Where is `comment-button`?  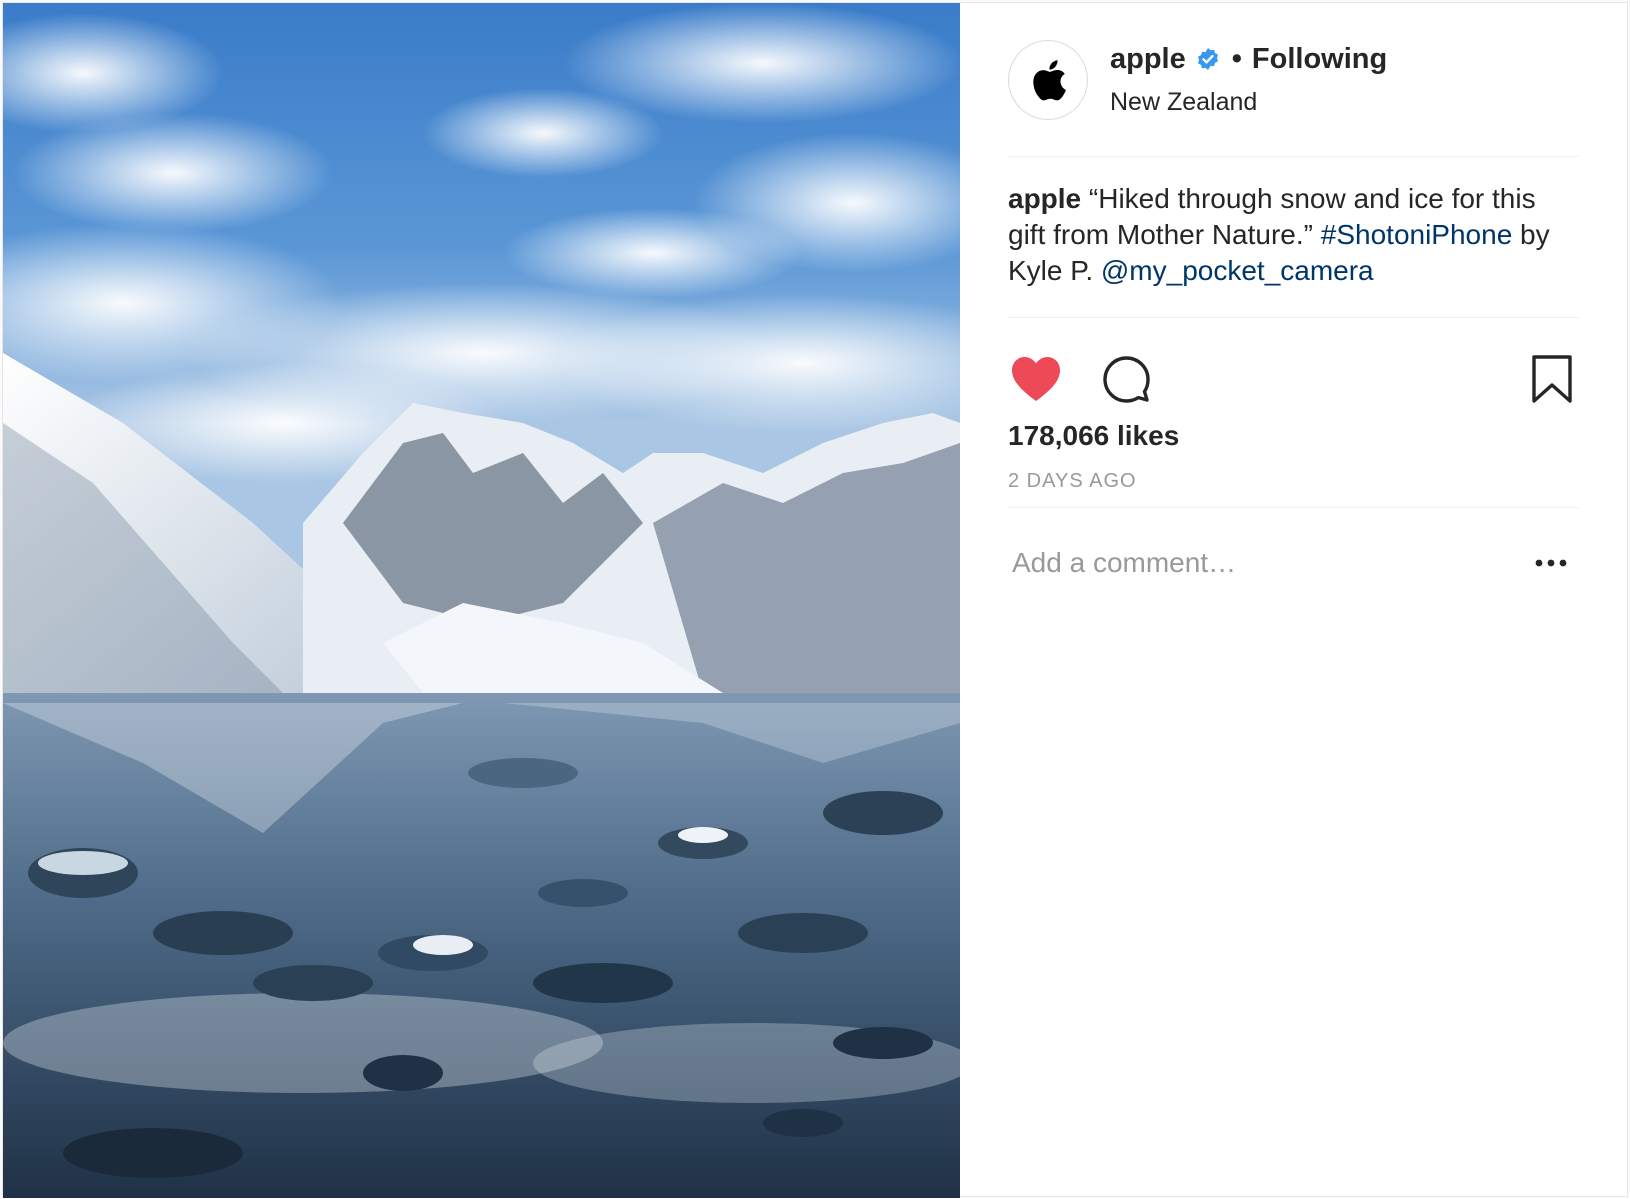 comment-button is located at coordinates (1106, 379).